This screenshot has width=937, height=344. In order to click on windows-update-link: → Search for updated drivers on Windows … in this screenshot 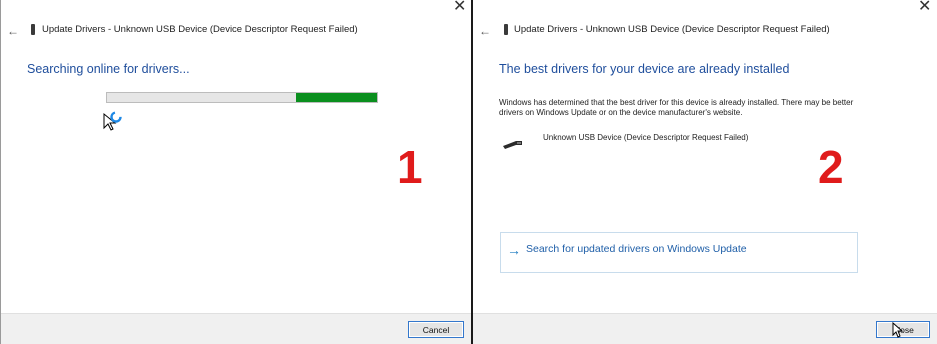, I will do `click(679, 252)`.